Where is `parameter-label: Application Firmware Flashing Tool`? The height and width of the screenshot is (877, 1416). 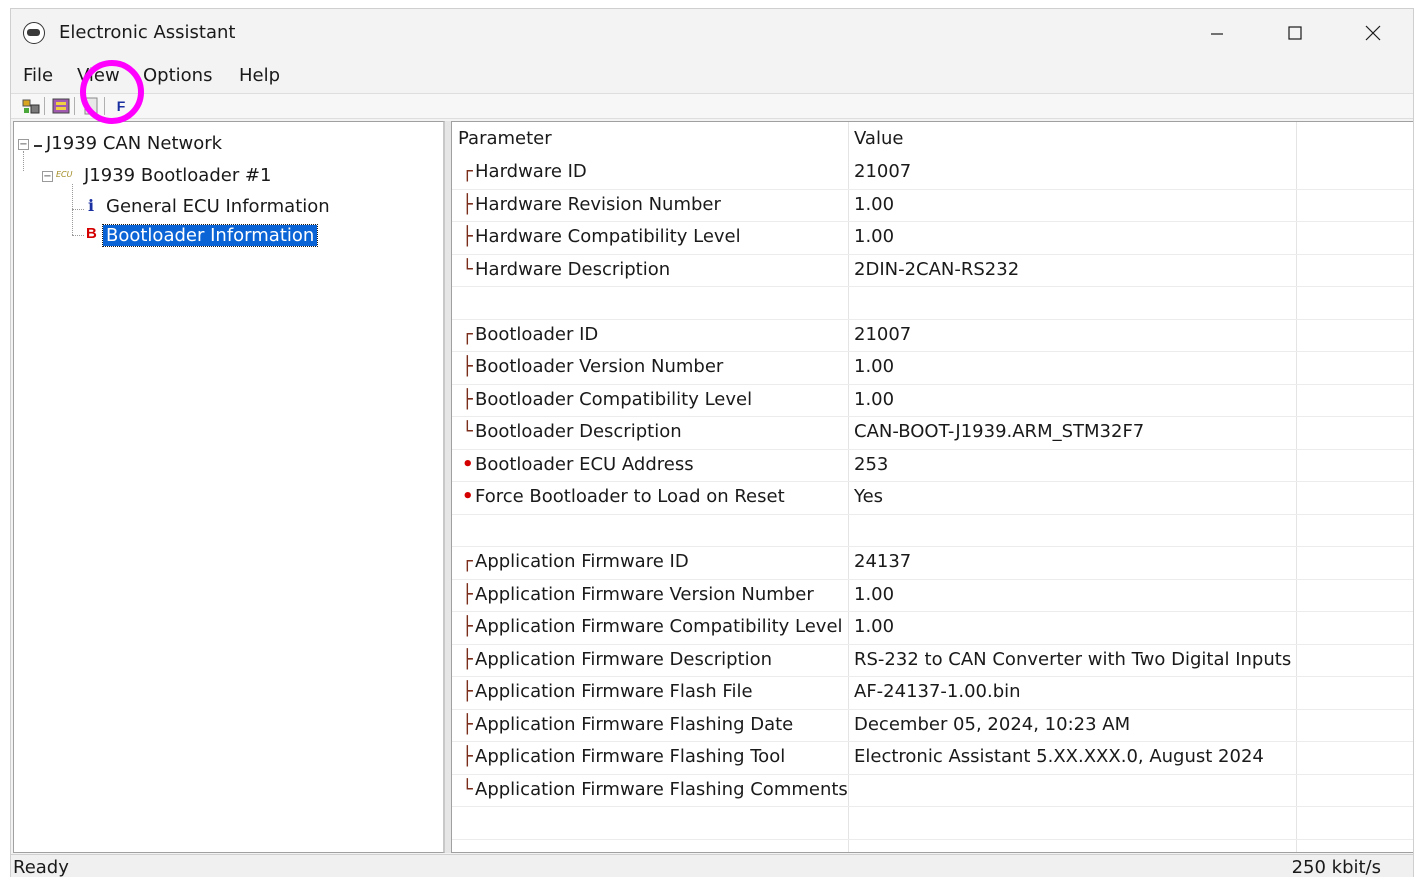
parameter-label: Application Firmware Flashing Tool is located at coordinates (630, 756).